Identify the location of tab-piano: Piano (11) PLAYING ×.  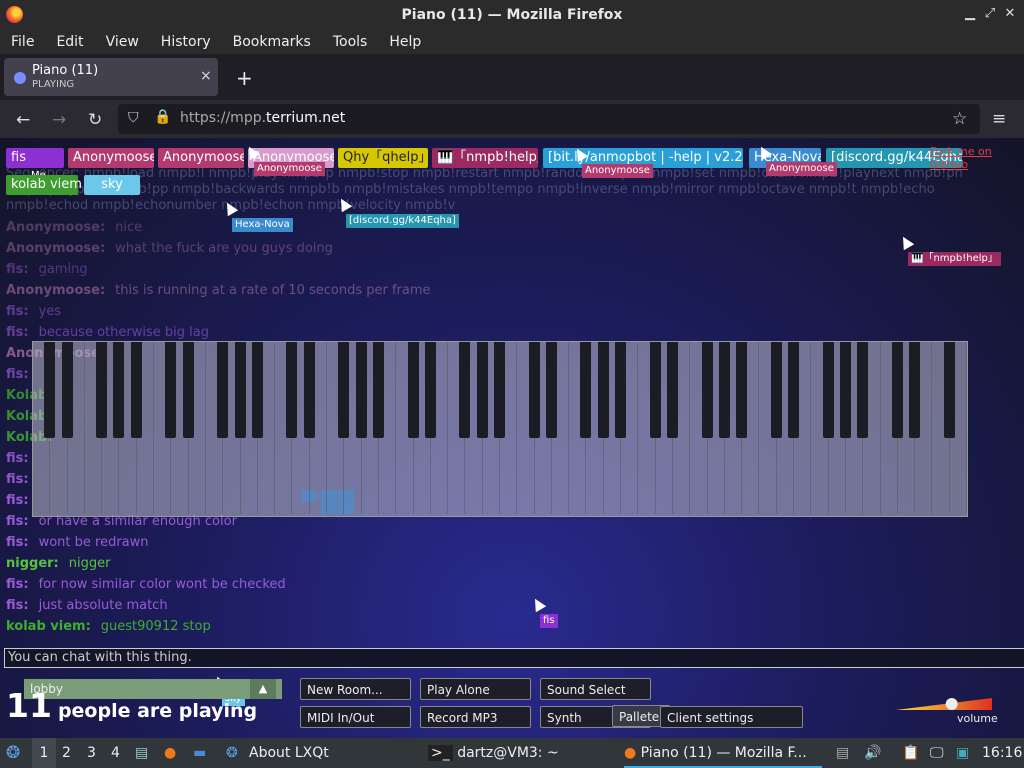
(111, 77).